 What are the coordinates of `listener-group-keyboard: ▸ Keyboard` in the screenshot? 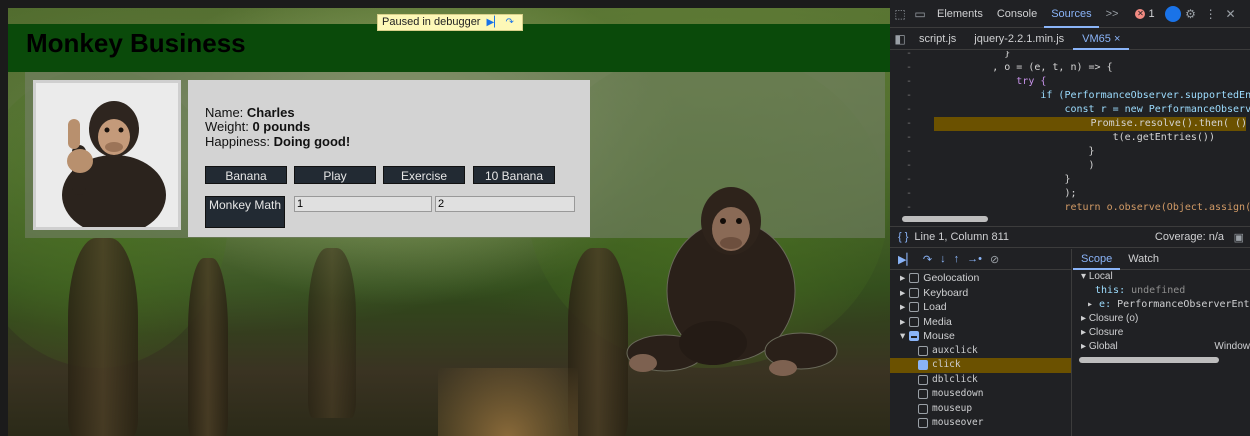 It's located at (980, 293).